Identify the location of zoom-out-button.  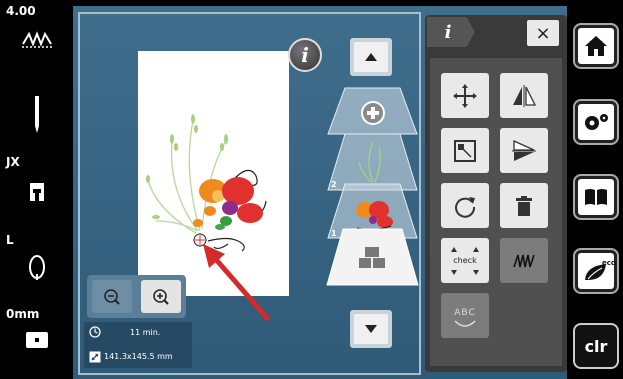
(112, 296).